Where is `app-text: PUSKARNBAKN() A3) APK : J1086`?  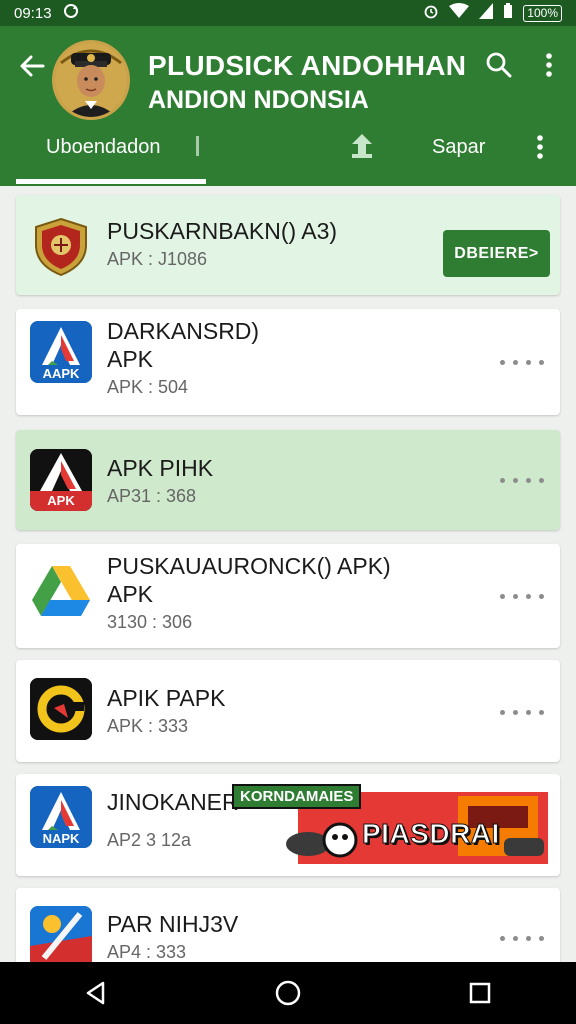
app-text: PUSKARNBAKN() A3) APK : J1086 is located at coordinates (267, 244).